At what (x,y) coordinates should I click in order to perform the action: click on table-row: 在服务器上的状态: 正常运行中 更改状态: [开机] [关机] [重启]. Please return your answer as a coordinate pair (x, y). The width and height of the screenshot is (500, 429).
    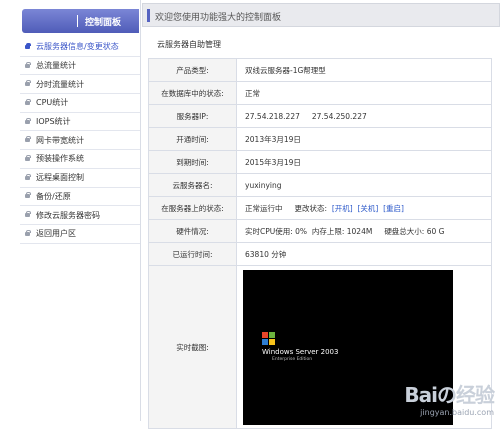
    Looking at the image, I should click on (320, 208).